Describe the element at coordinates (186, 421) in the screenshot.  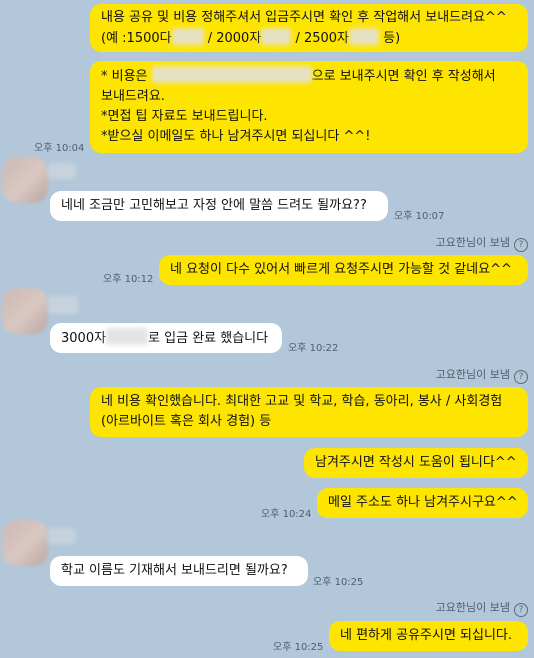
I see `message-text: (아르바이트 혹은 회사 경험) 등` at that location.